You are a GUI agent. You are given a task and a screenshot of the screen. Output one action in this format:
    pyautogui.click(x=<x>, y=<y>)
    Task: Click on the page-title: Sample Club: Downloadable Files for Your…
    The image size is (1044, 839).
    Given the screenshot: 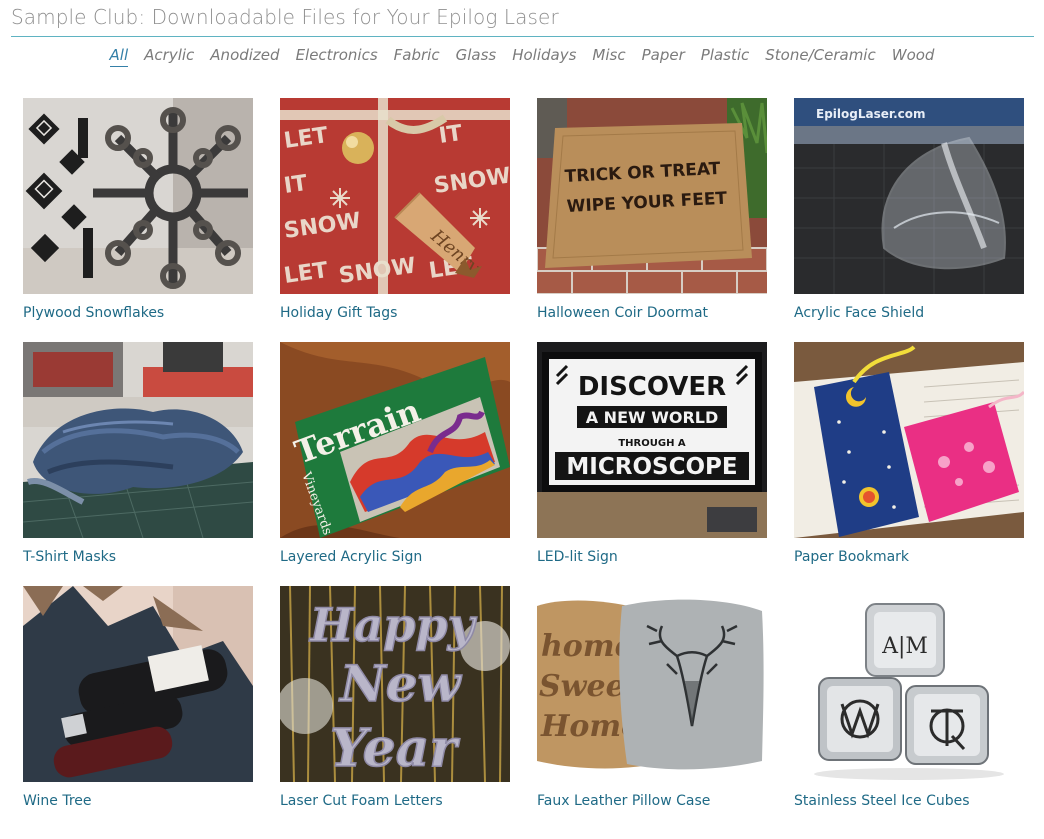 What is the action you would take?
    pyautogui.click(x=285, y=17)
    